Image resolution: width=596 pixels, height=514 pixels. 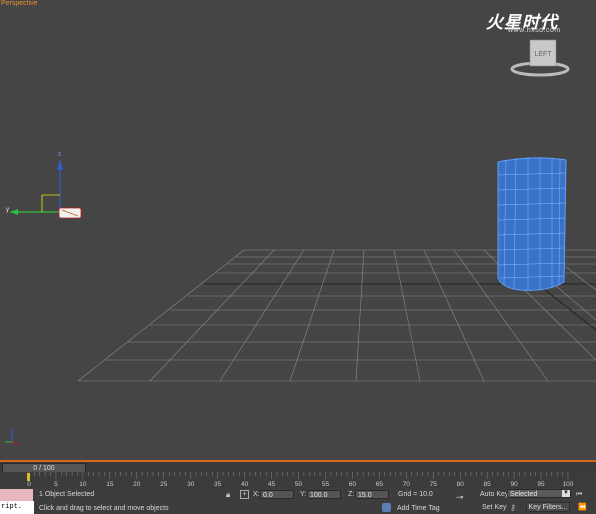 What do you see at coordinates (415, 494) in the screenshot?
I see `grid-size: Grid = 10.0` at bounding box center [415, 494].